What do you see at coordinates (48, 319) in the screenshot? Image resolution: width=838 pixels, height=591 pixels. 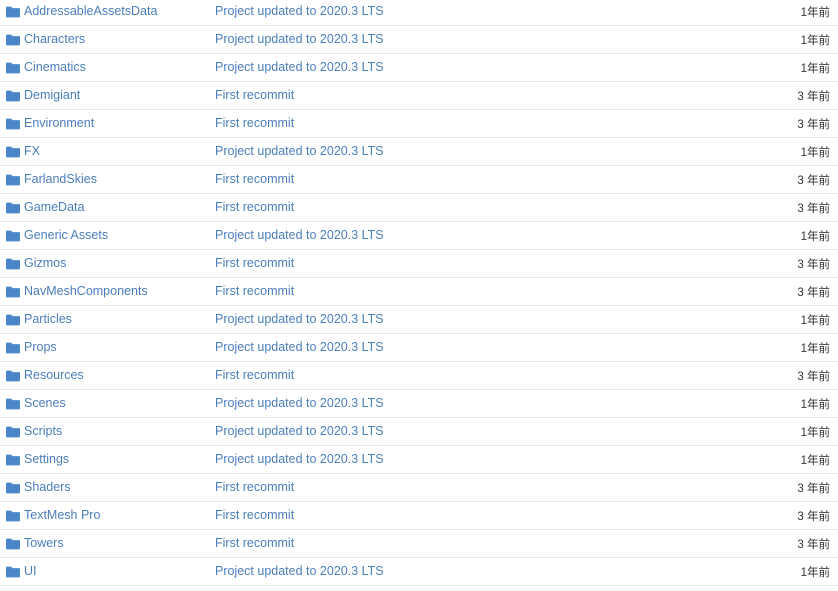 I see `file-name-link: Particles` at bounding box center [48, 319].